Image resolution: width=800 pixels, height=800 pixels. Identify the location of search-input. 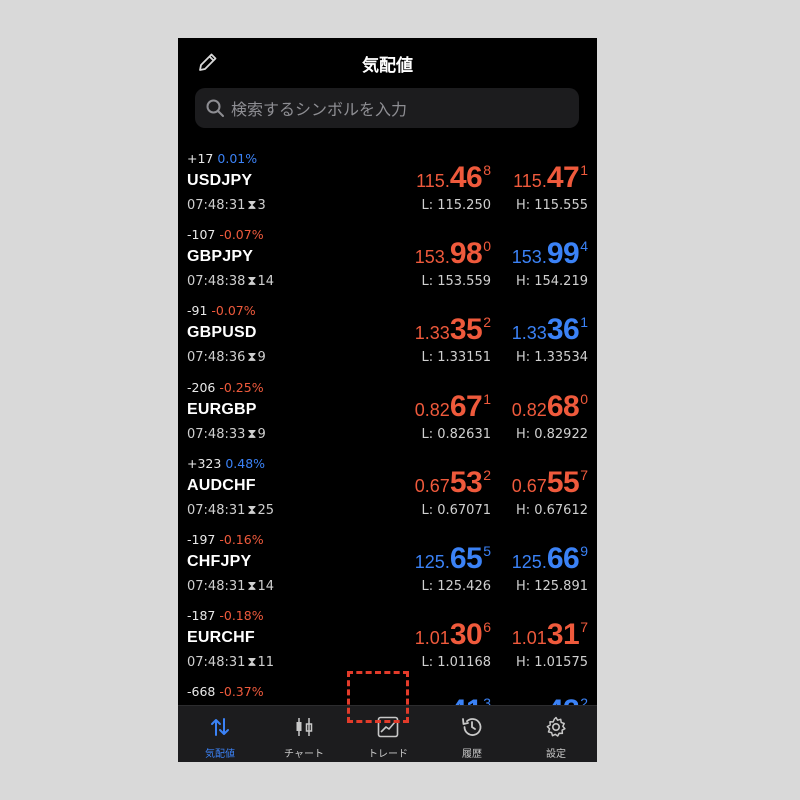
(401, 109).